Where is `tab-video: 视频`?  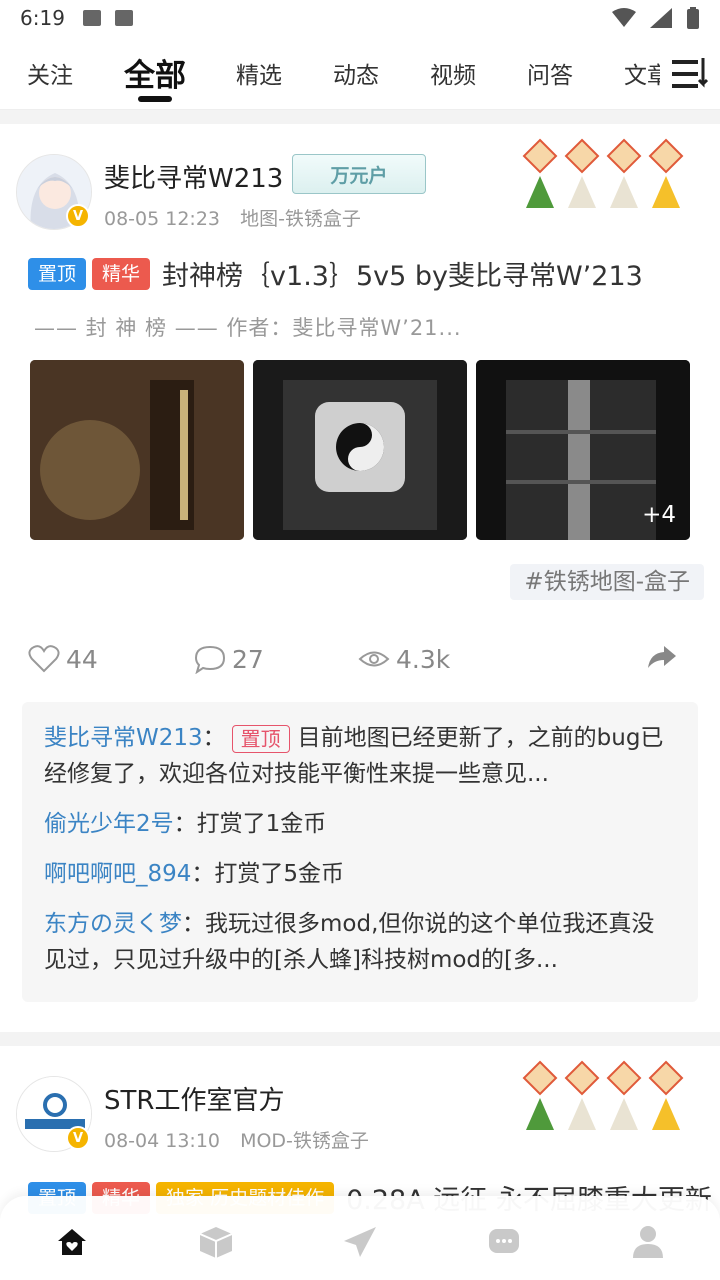 tab-video: 视频 is located at coordinates (453, 73).